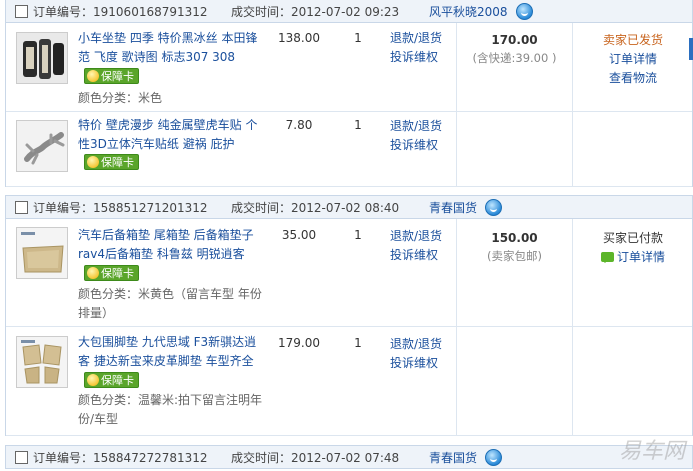  What do you see at coordinates (299, 125) in the screenshot?
I see `unit-price: 7.80` at bounding box center [299, 125].